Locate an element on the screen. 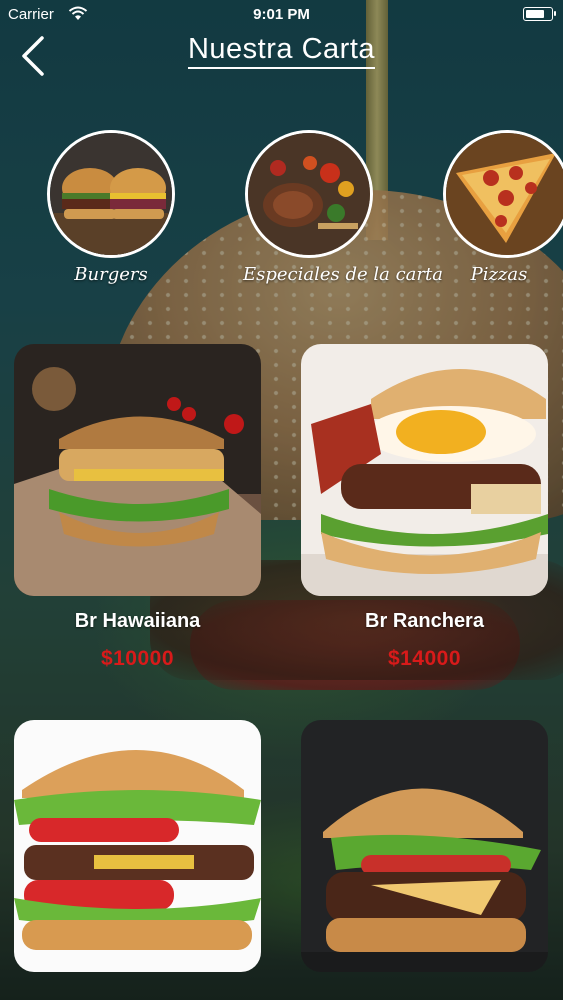 Image resolution: width=563 pixels, height=1000 pixels. category-pizzas: Pizzas is located at coordinates (503, 207).